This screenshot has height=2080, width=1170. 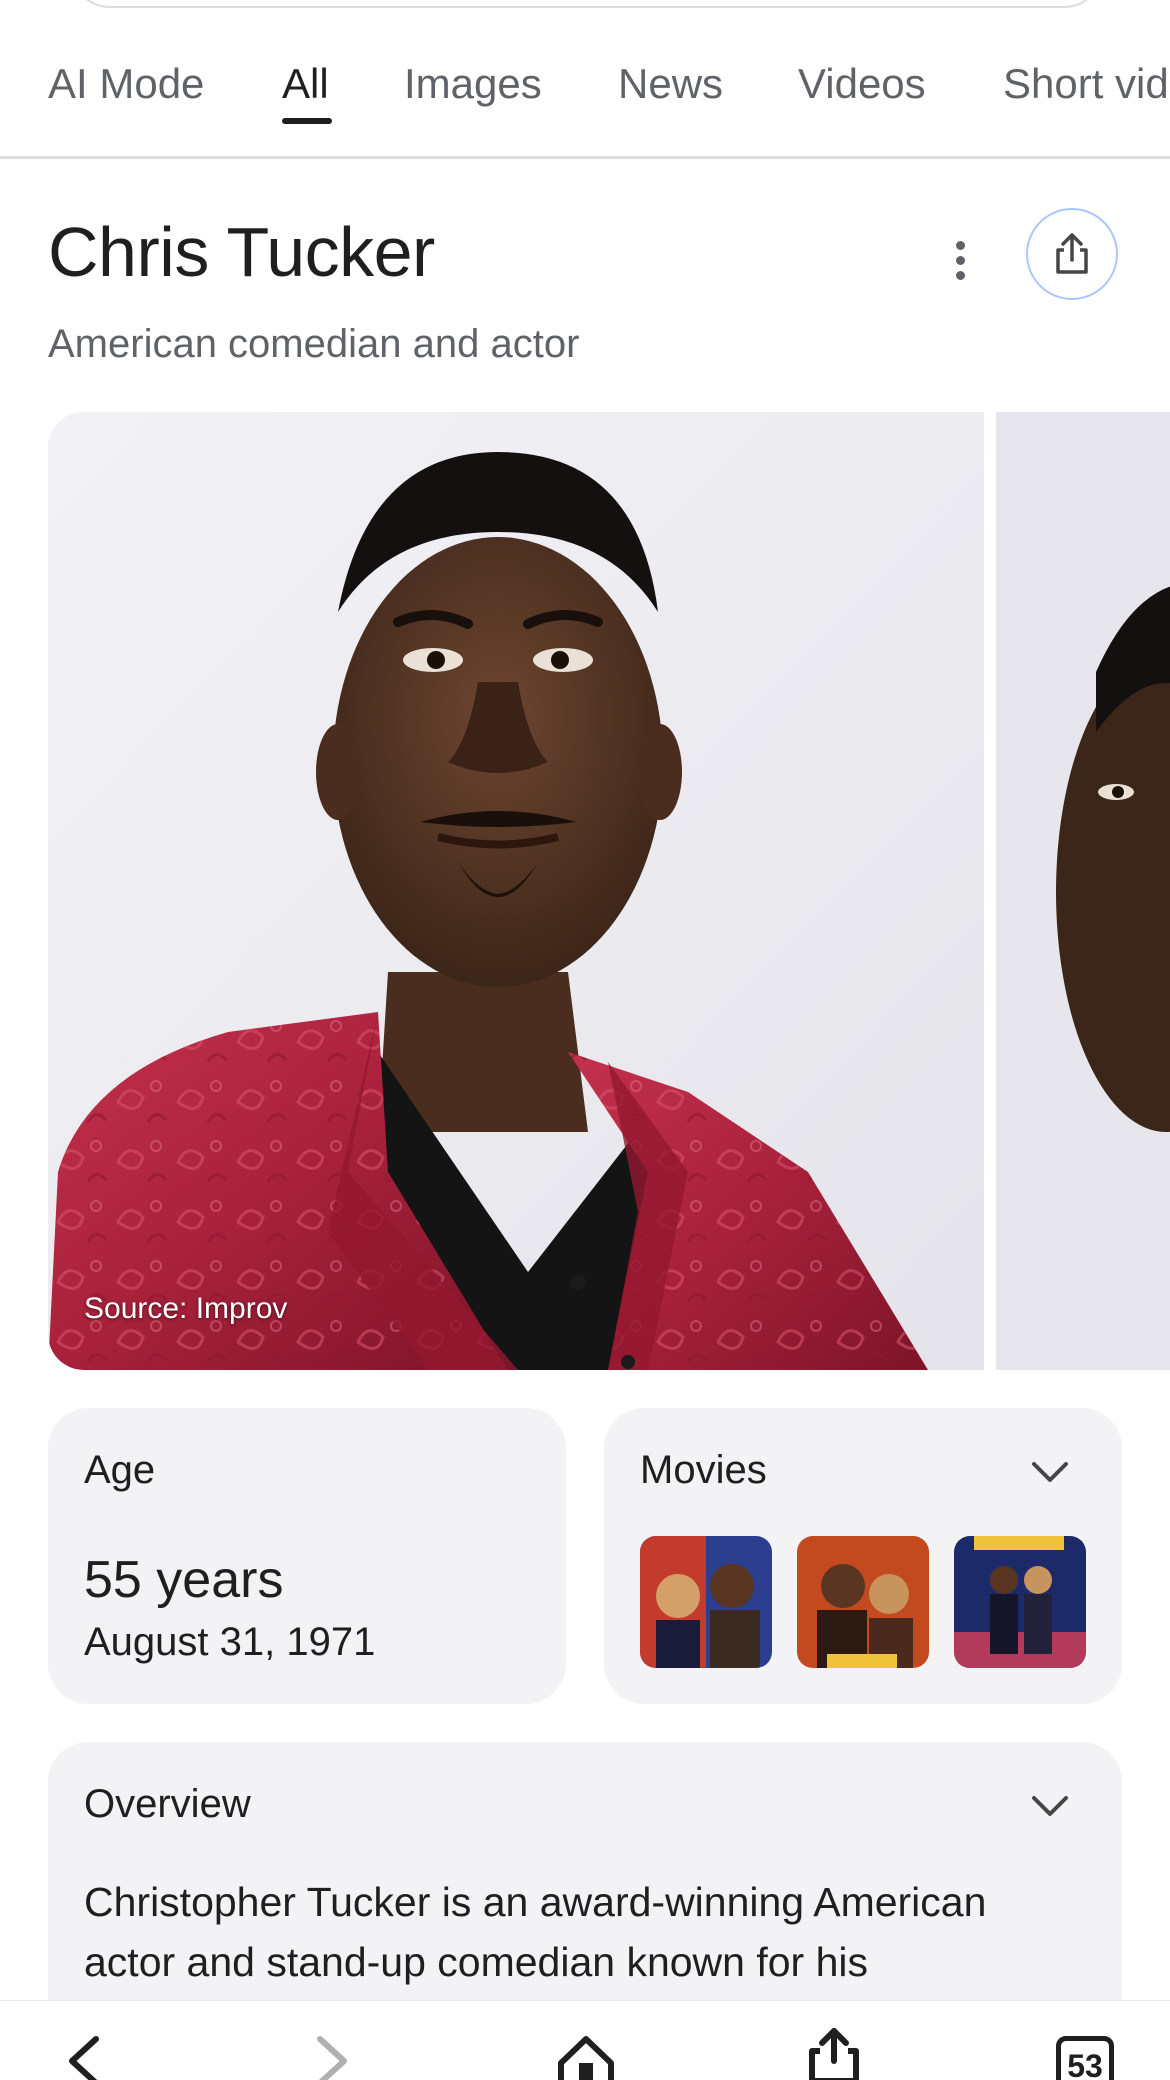 What do you see at coordinates (305, 84) in the screenshot?
I see `tab-all: All` at bounding box center [305, 84].